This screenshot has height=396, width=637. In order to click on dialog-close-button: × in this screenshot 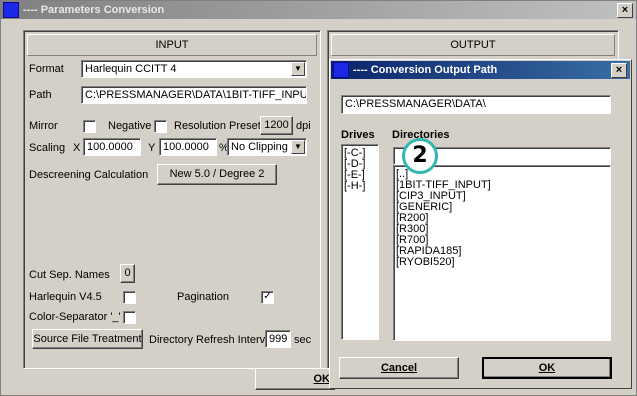, I will do `click(619, 70)`.